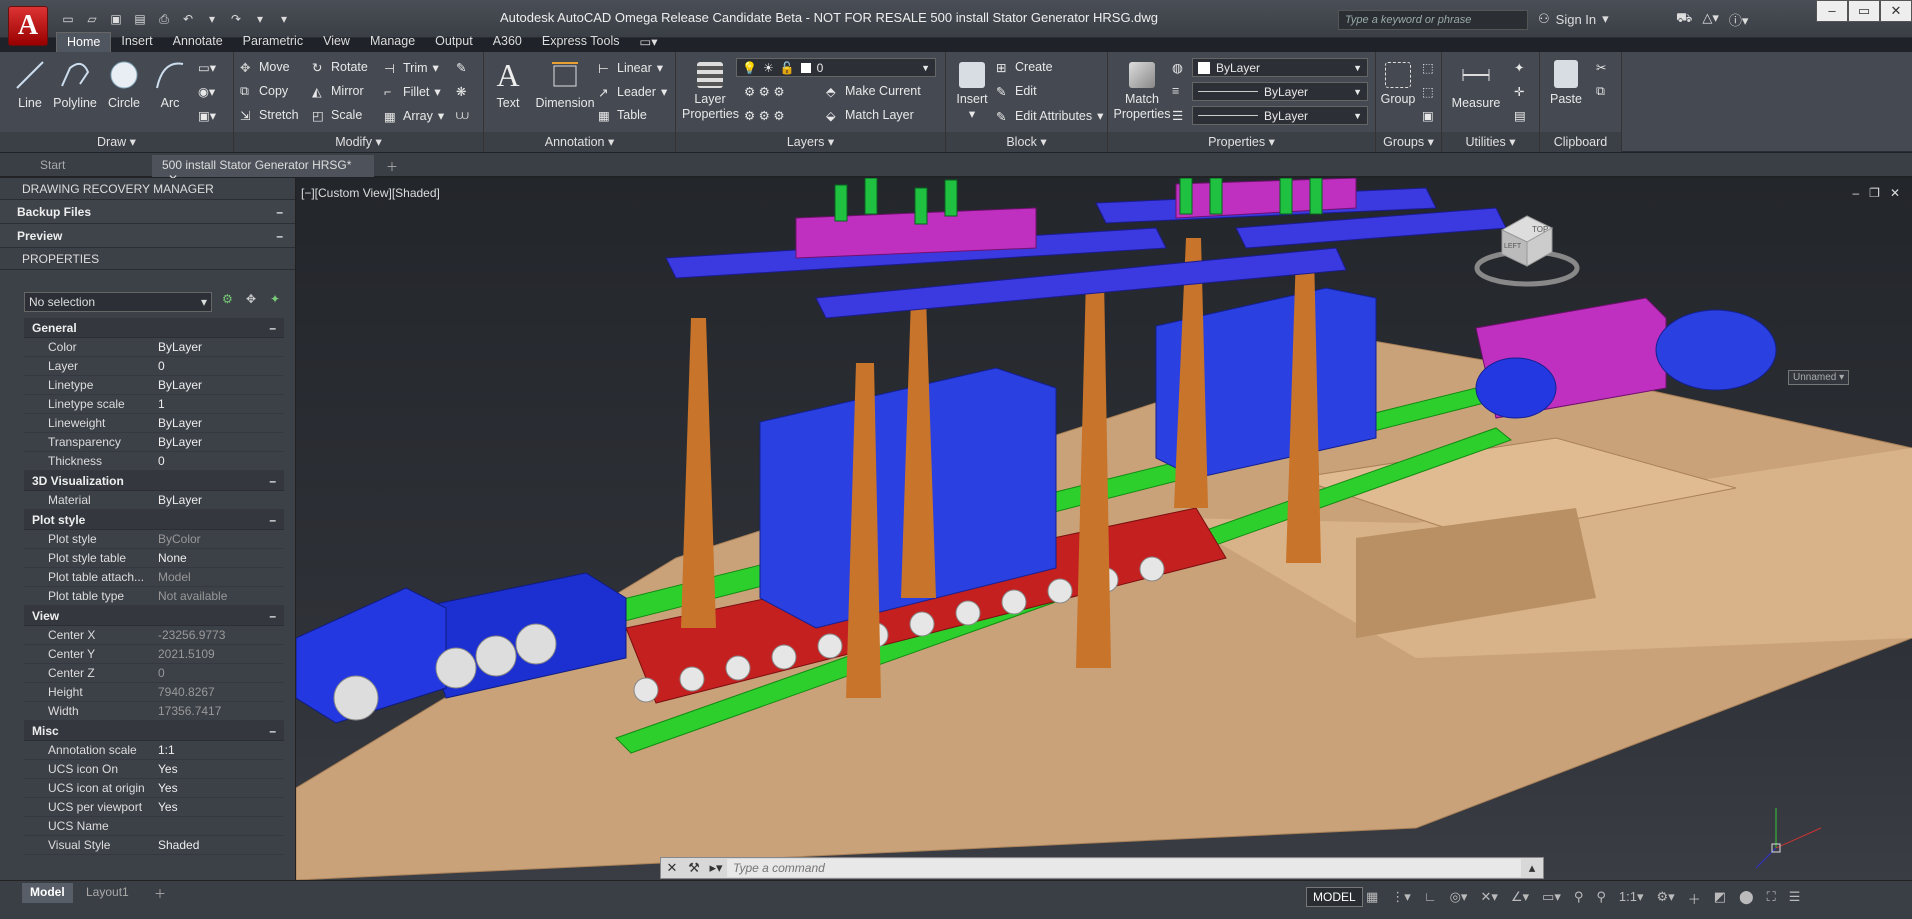  Describe the element at coordinates (836, 67) in the screenshot. I see `layer-dropdown: 💡 ☀ 🔓 0 ▼` at that location.